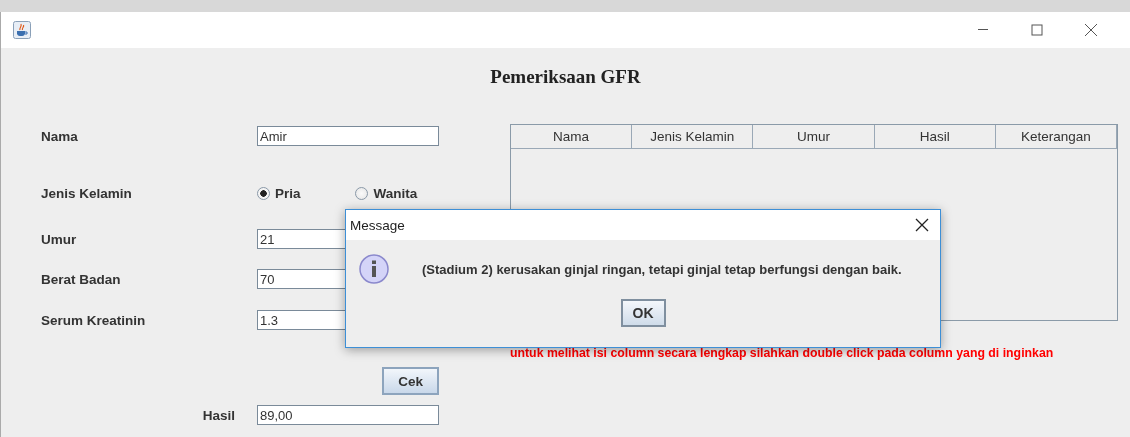  What do you see at coordinates (93, 320) in the screenshot?
I see `field-label: Serum Kreatinin` at bounding box center [93, 320].